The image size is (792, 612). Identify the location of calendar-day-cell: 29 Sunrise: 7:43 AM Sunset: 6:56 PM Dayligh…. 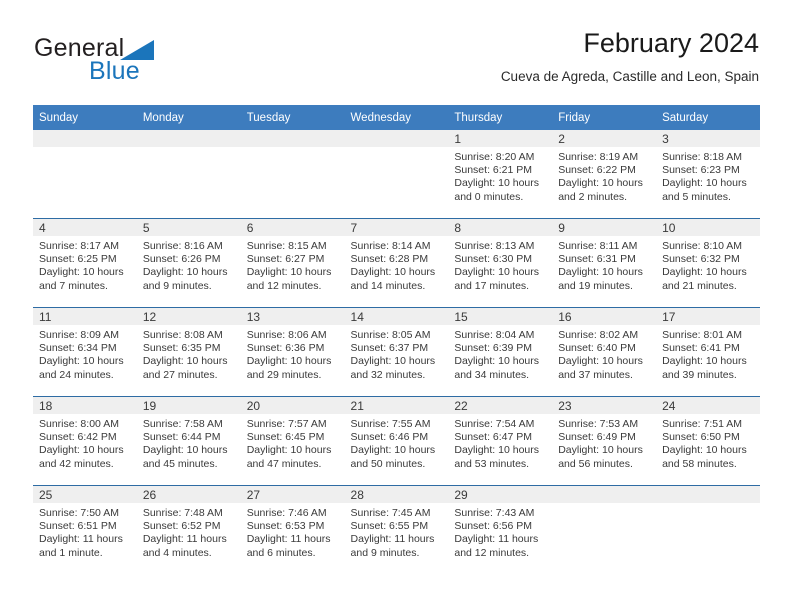
(500, 529).